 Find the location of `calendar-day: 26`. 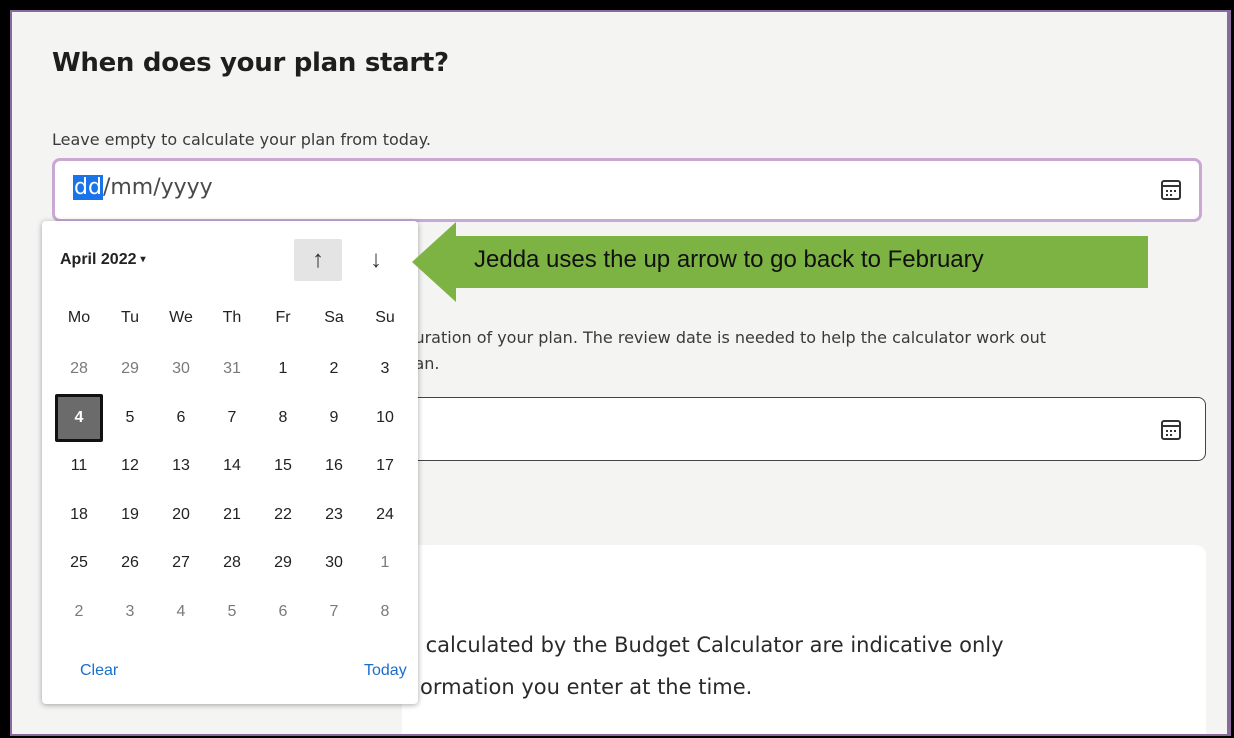

calendar-day: 26 is located at coordinates (130, 563).